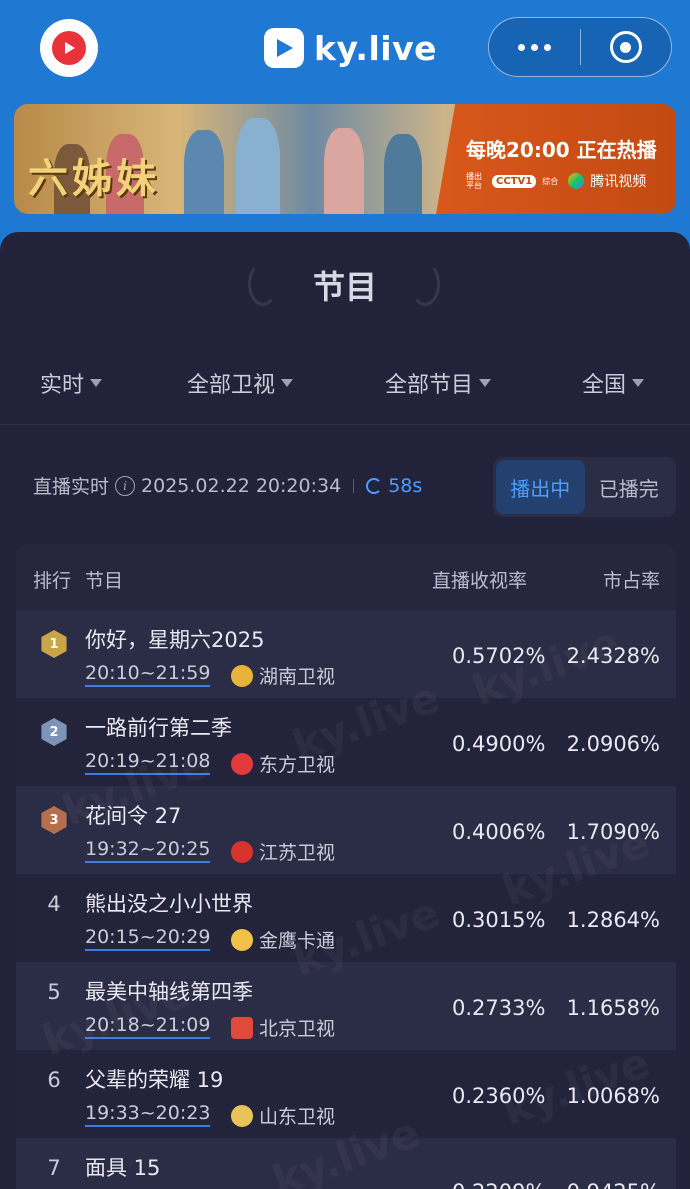 The height and width of the screenshot is (1189, 690). What do you see at coordinates (405, 485) in the screenshot?
I see `refresh-seconds: 58s` at bounding box center [405, 485].